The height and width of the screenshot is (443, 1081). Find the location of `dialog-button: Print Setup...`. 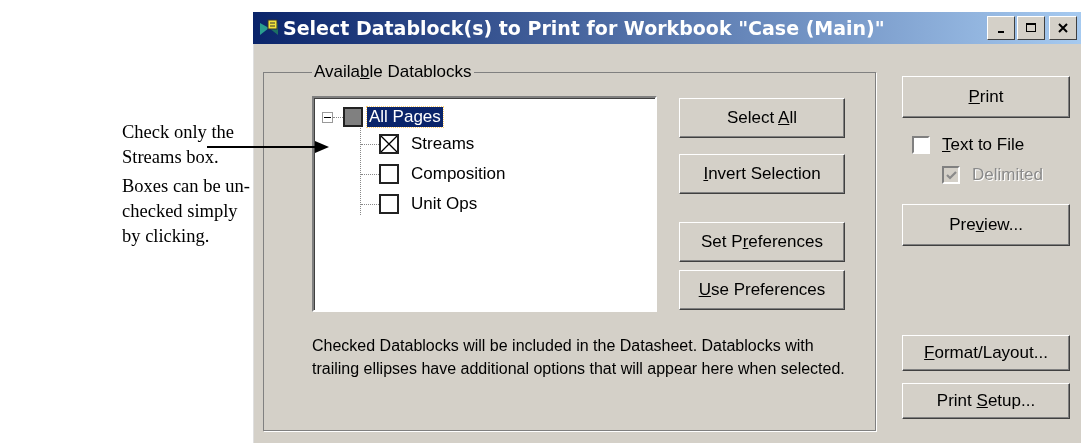

dialog-button: Print Setup... is located at coordinates (986, 401).